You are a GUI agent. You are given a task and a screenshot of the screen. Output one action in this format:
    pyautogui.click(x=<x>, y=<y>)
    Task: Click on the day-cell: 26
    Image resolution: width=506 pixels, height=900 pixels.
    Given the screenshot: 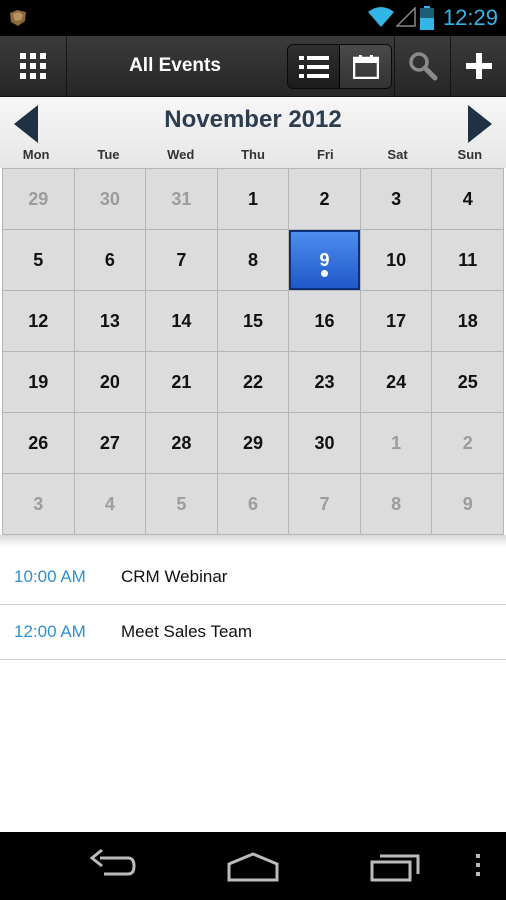 What is the action you would take?
    pyautogui.click(x=38, y=443)
    